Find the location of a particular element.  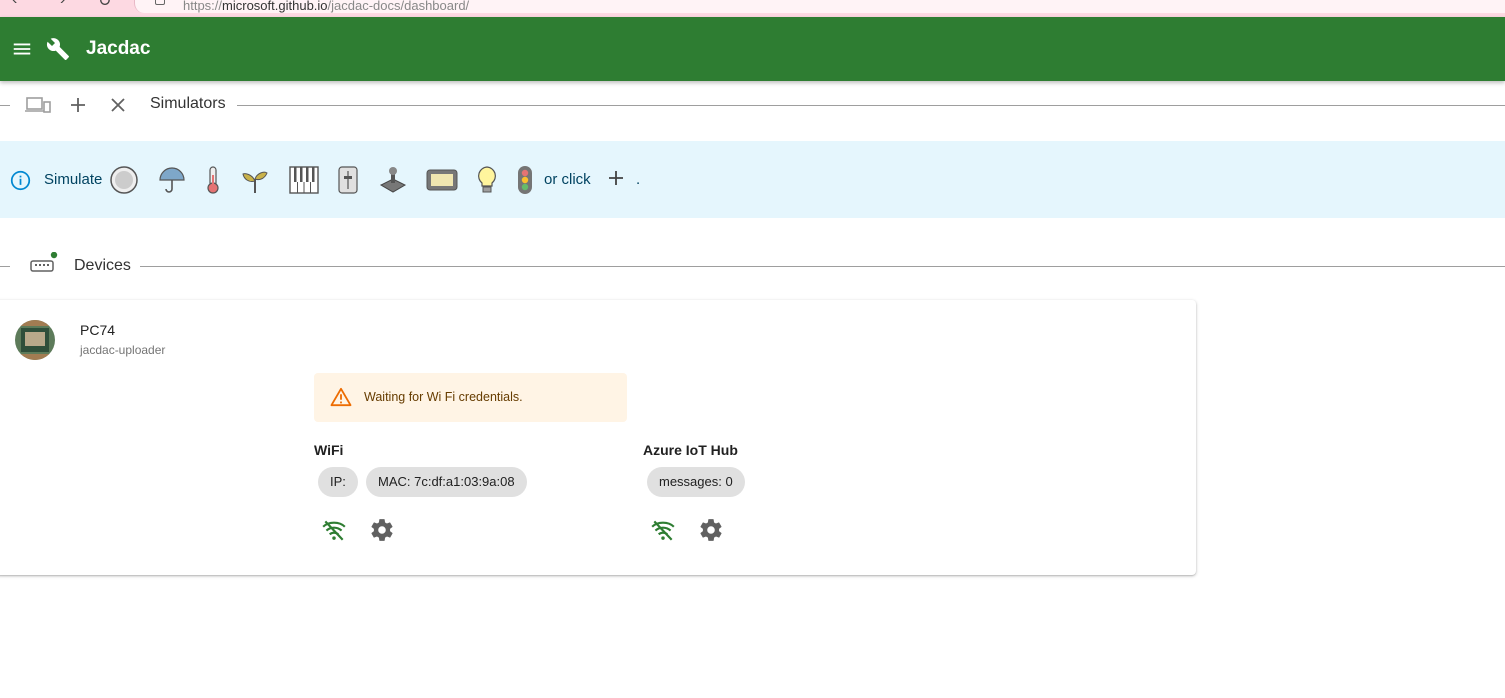

traffic-light-simulator-icon is located at coordinates (525, 180).